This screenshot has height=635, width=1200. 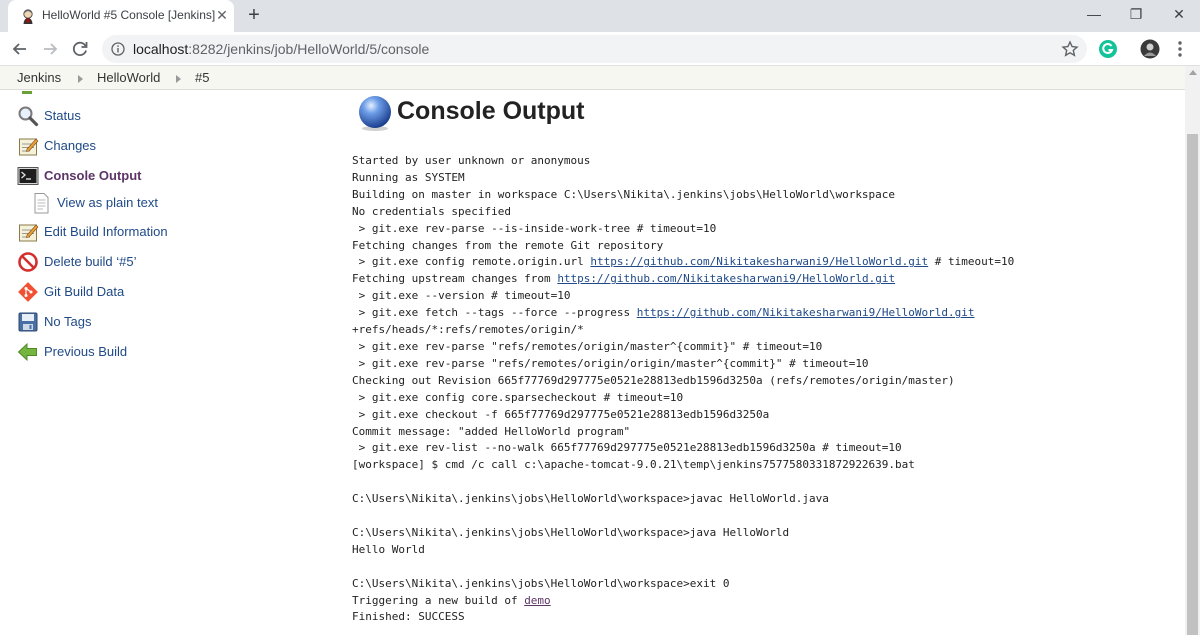 I want to click on console-text: Hello World, so click(x=388, y=549).